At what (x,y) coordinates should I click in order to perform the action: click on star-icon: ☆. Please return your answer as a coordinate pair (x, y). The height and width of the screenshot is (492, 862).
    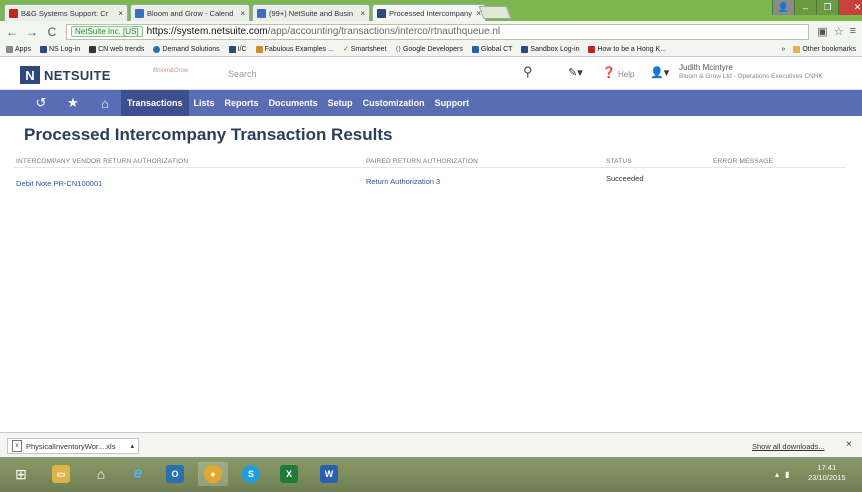
    Looking at the image, I should click on (839, 31).